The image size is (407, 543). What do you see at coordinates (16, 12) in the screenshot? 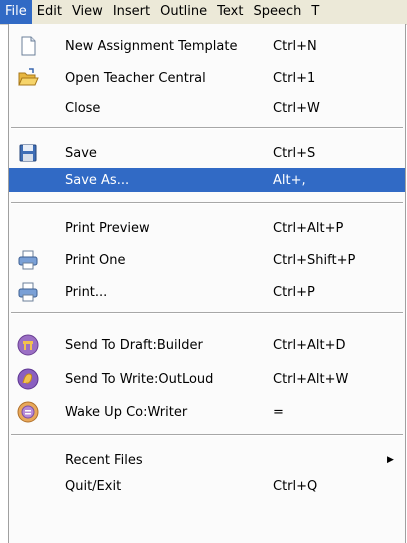
I see `menu-file: File` at bounding box center [16, 12].